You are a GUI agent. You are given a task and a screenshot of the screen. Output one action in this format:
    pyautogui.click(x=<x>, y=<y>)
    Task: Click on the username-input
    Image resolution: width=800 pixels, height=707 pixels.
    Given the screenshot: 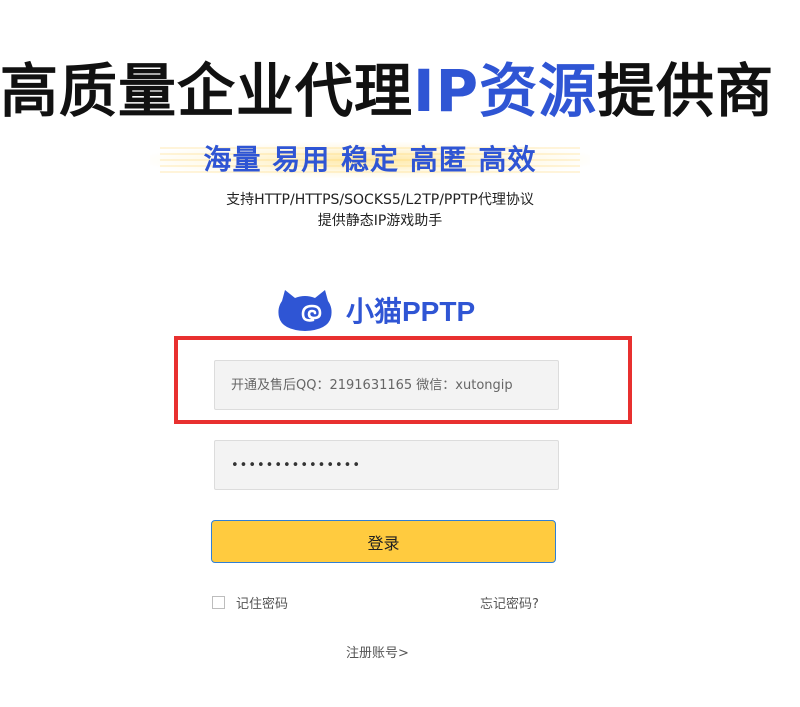 What is the action you would take?
    pyautogui.click(x=386, y=385)
    